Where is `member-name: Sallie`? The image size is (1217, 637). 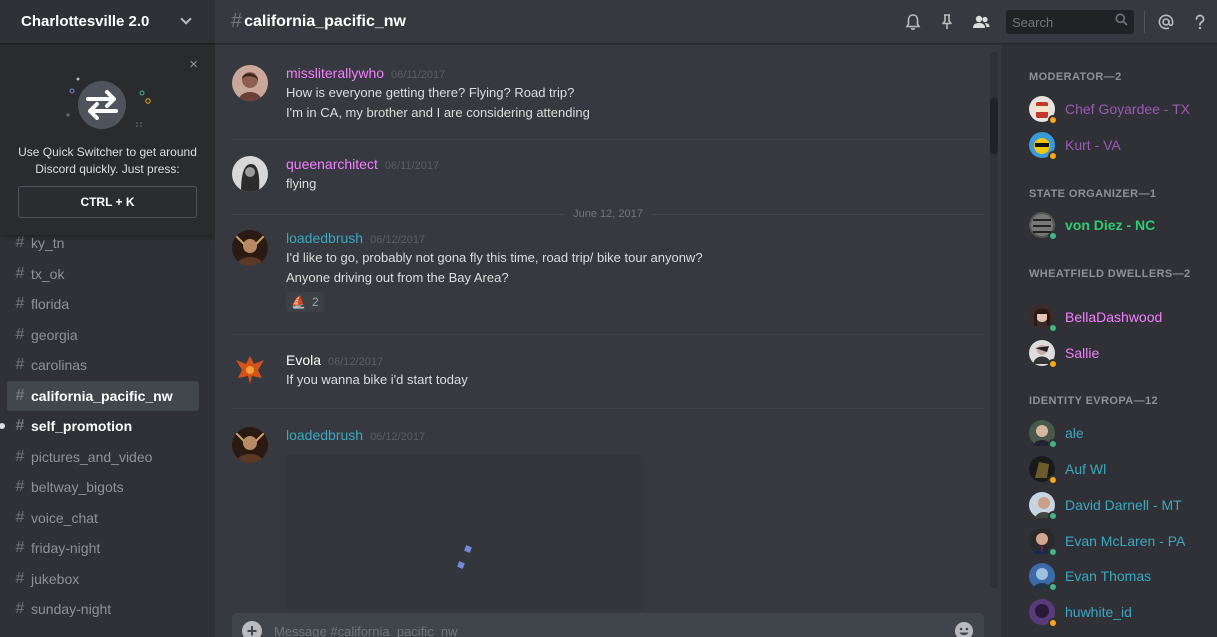 member-name: Sallie is located at coordinates (1082, 353).